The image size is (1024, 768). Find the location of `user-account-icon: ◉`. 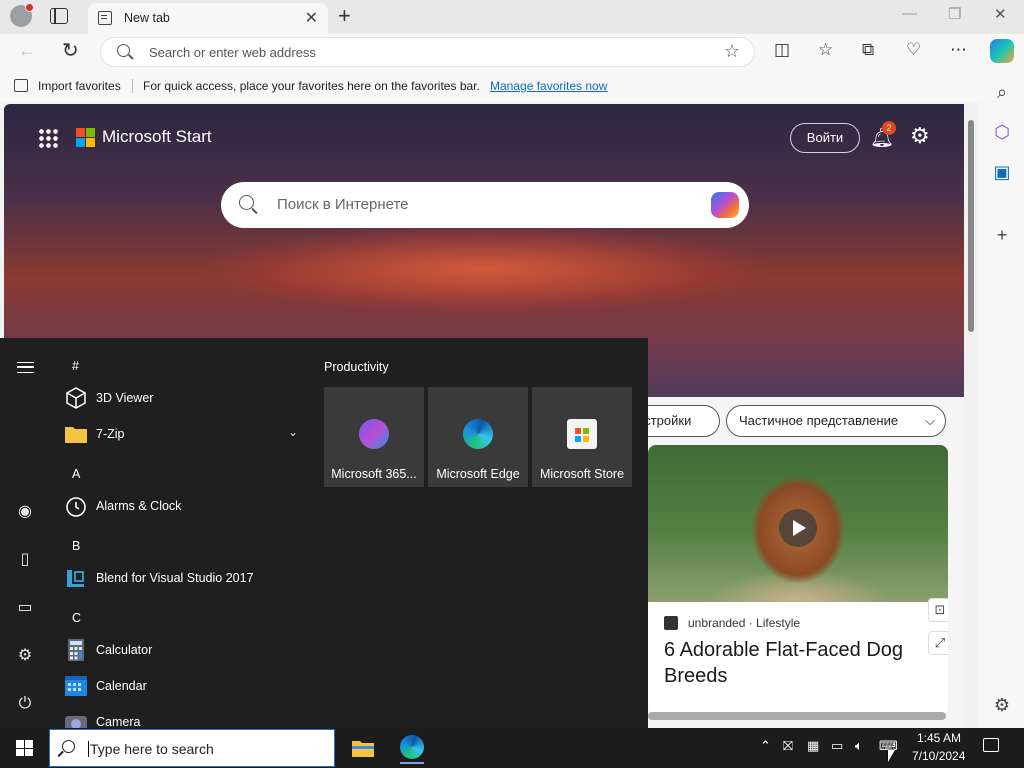

user-account-icon: ◉ is located at coordinates (25, 512).